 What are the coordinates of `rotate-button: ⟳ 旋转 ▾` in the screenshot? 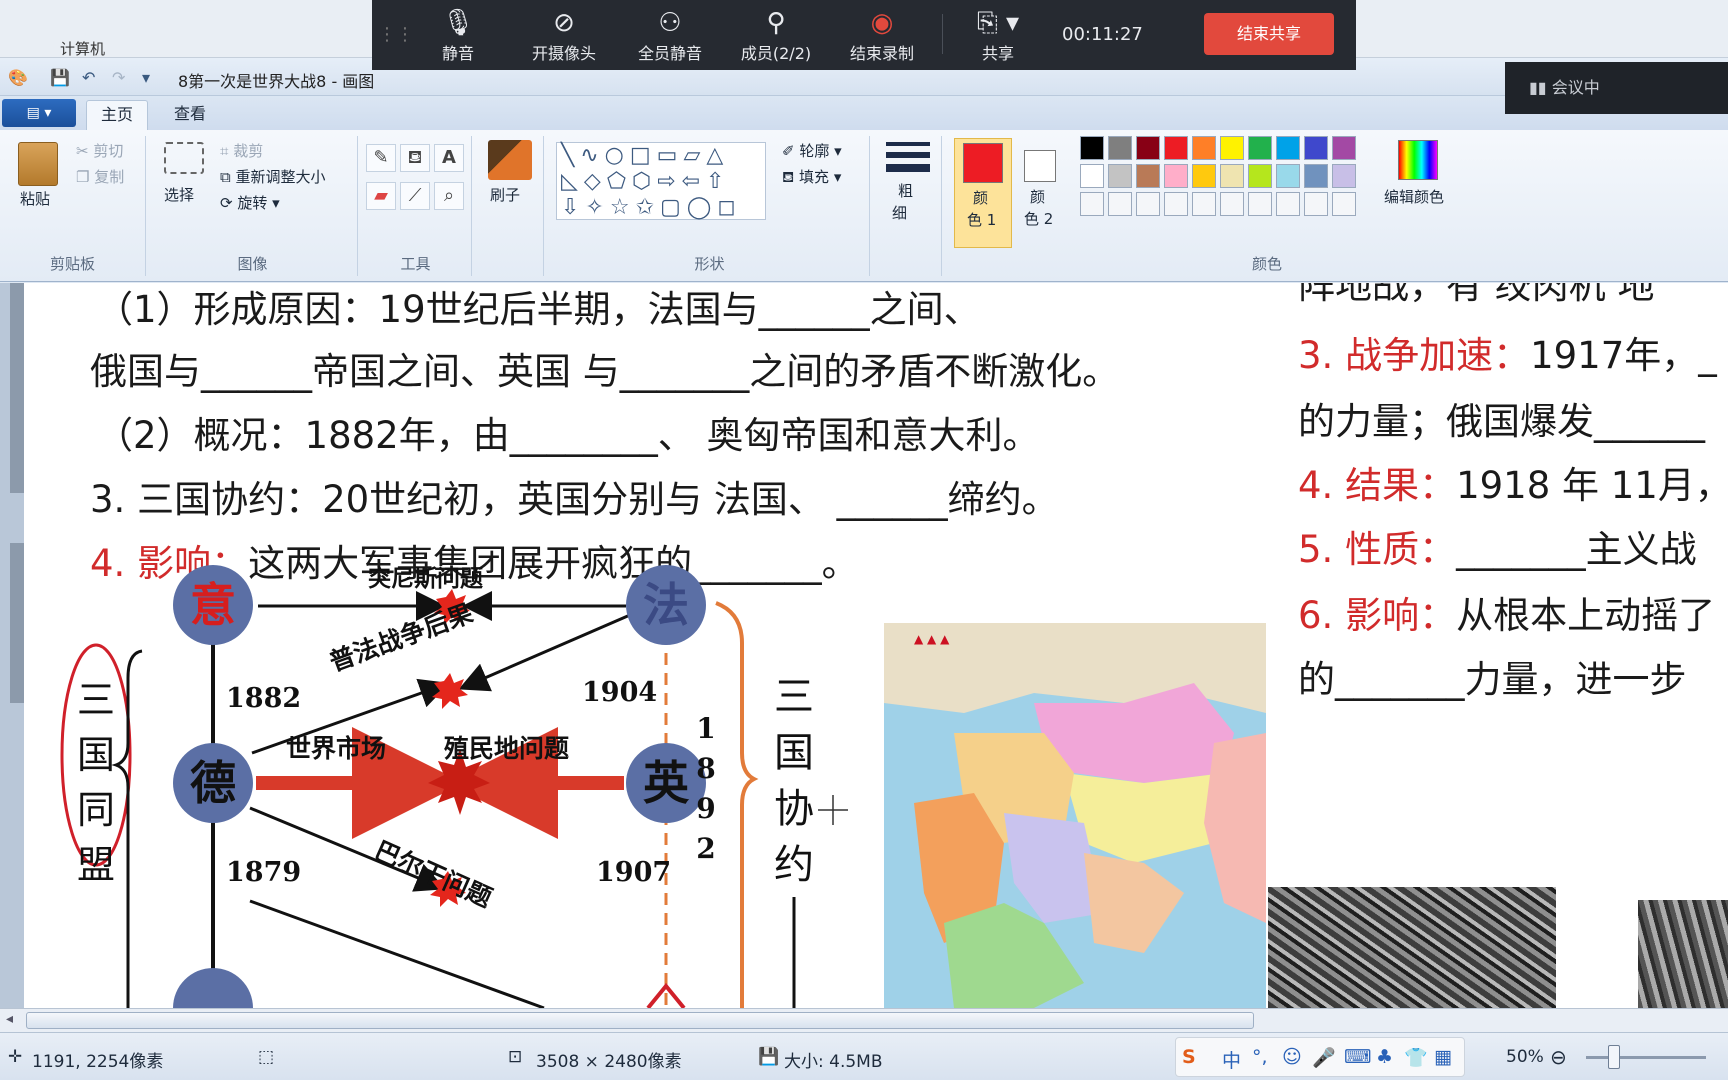 It's located at (250, 202).